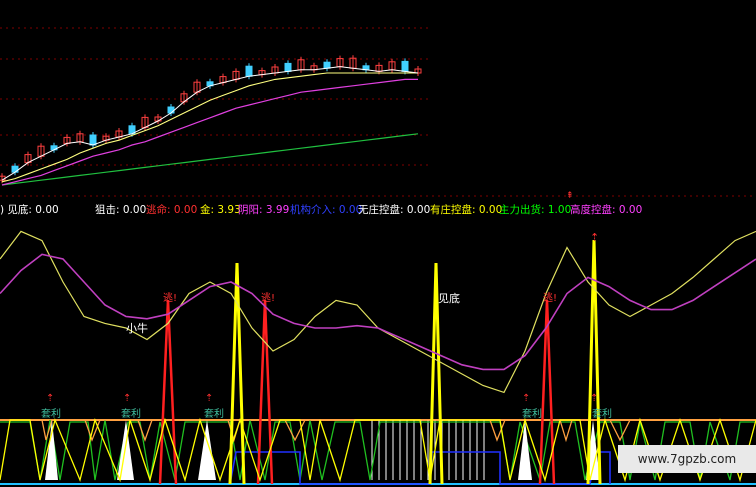  I want to click on indicator-value: 无庄控盘: 0.00, so click(394, 209).